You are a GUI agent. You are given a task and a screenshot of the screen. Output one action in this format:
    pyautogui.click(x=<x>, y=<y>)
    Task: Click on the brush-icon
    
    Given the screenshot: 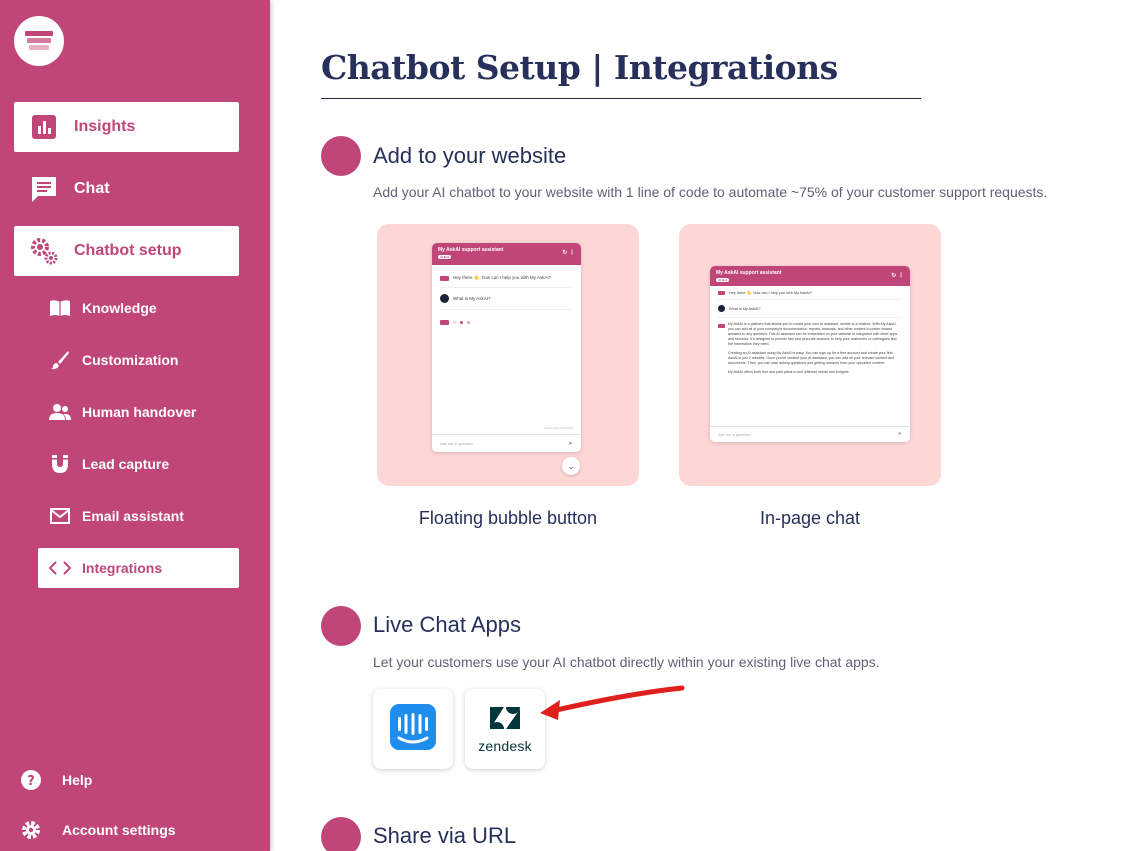 What is the action you would take?
    pyautogui.click(x=60, y=360)
    